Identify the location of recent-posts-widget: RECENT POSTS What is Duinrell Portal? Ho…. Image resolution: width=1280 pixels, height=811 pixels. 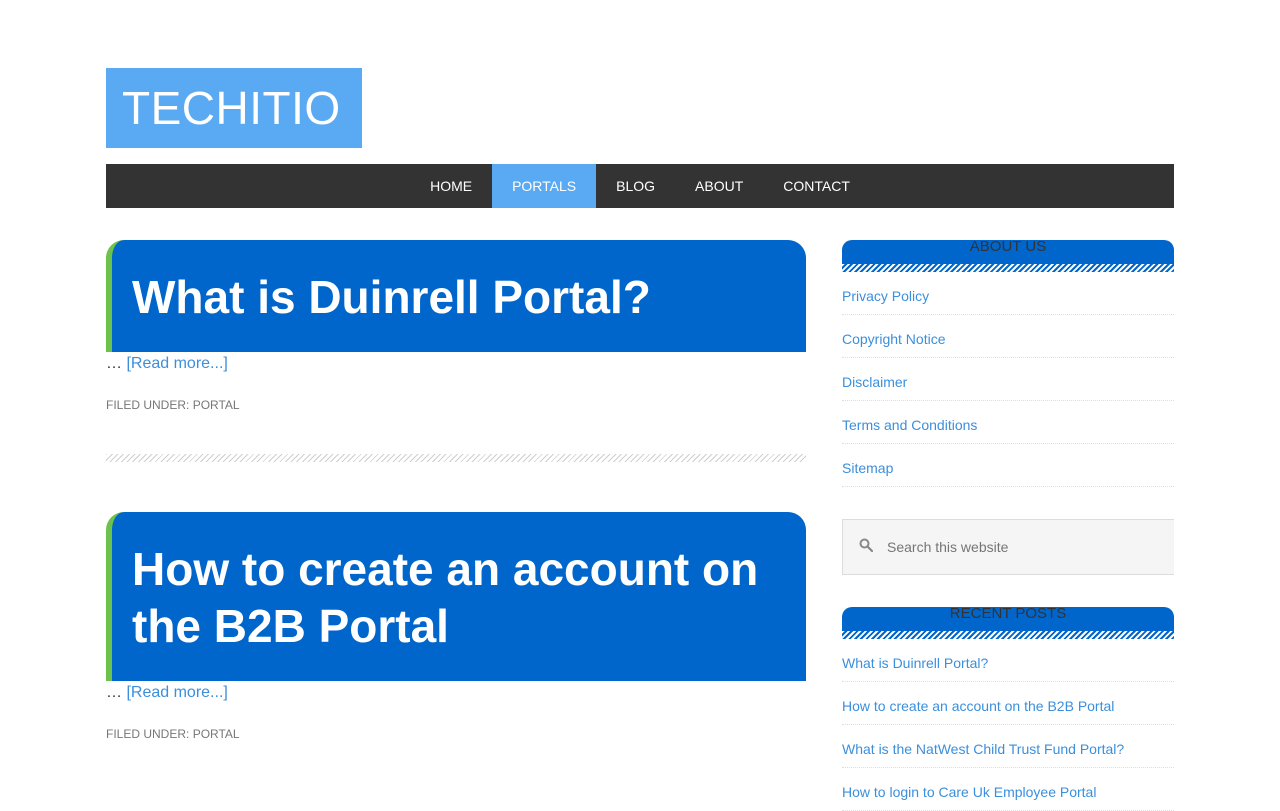
(1008, 708).